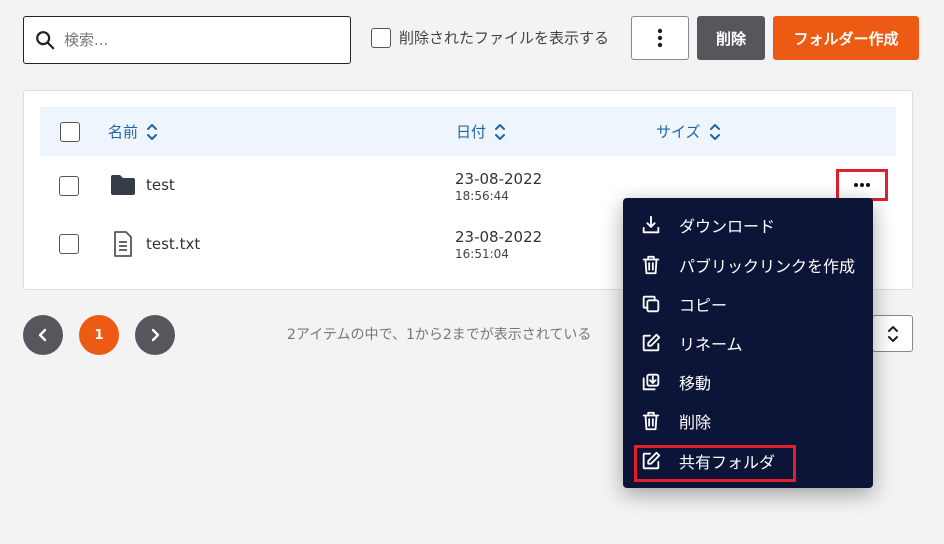 This screenshot has height=544, width=944. I want to click on items-count-info: 2アイテムの中で、1から2までが表示されている, so click(439, 335).